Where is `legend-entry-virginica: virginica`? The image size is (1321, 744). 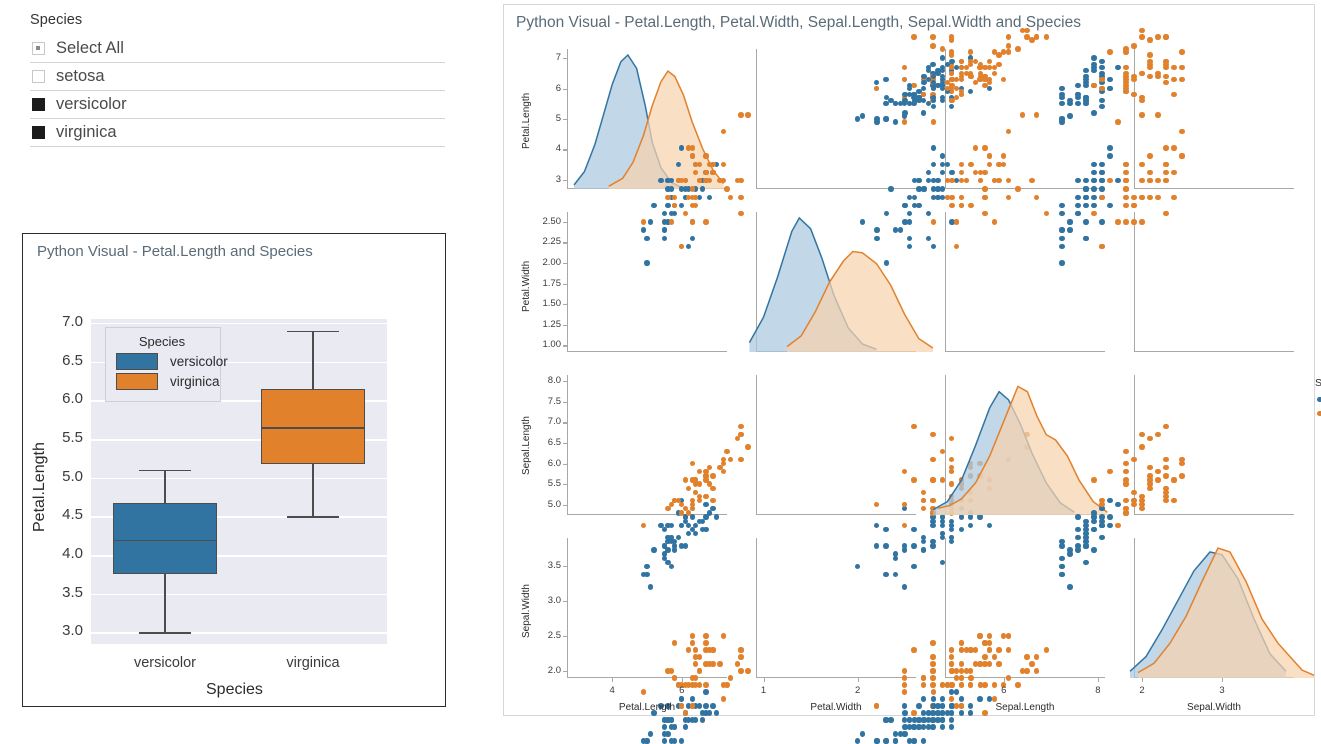
legend-entry-virginica: virginica is located at coordinates (168, 381).